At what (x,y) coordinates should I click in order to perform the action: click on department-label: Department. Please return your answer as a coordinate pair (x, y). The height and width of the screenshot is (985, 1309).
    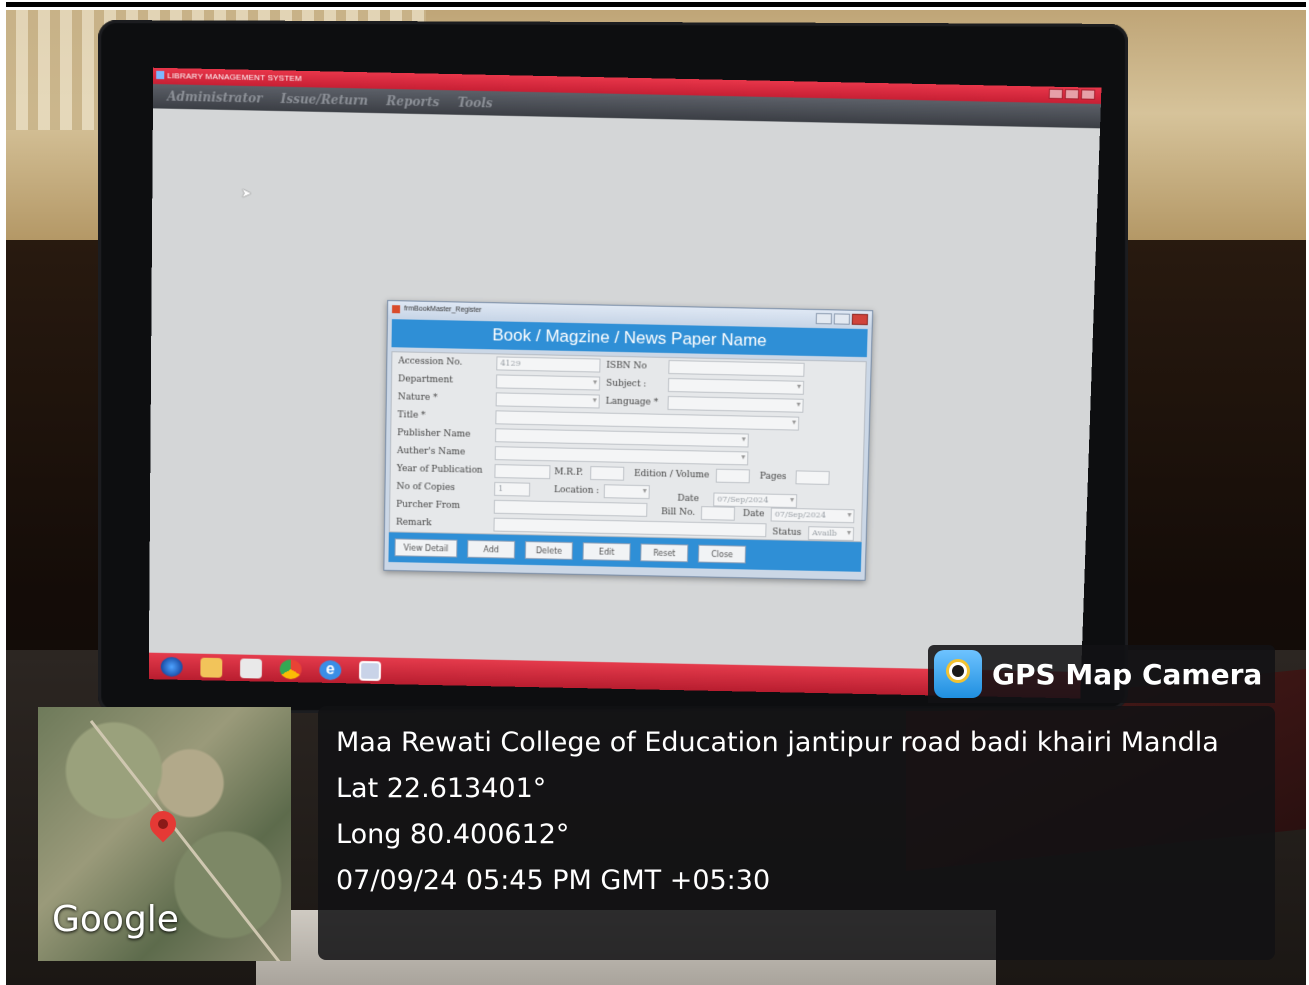
    Looking at the image, I should click on (425, 379).